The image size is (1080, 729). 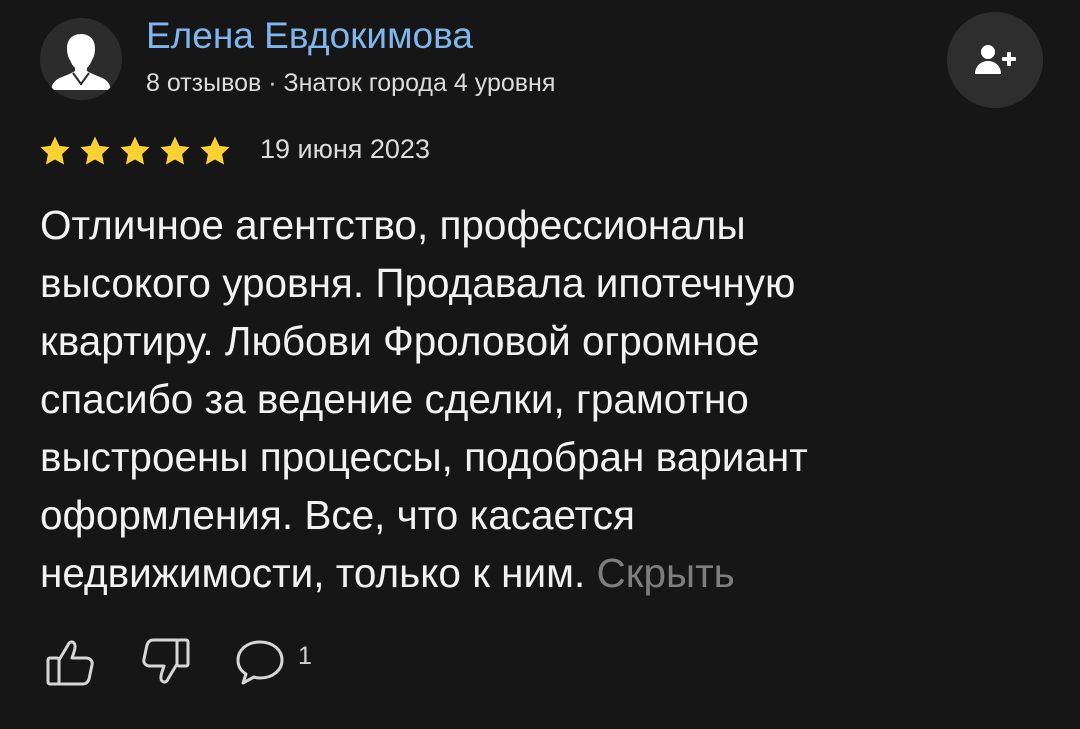 What do you see at coordinates (424, 457) in the screenshot?
I see `review-text-line: выстроены процессы, подобран вариант` at bounding box center [424, 457].